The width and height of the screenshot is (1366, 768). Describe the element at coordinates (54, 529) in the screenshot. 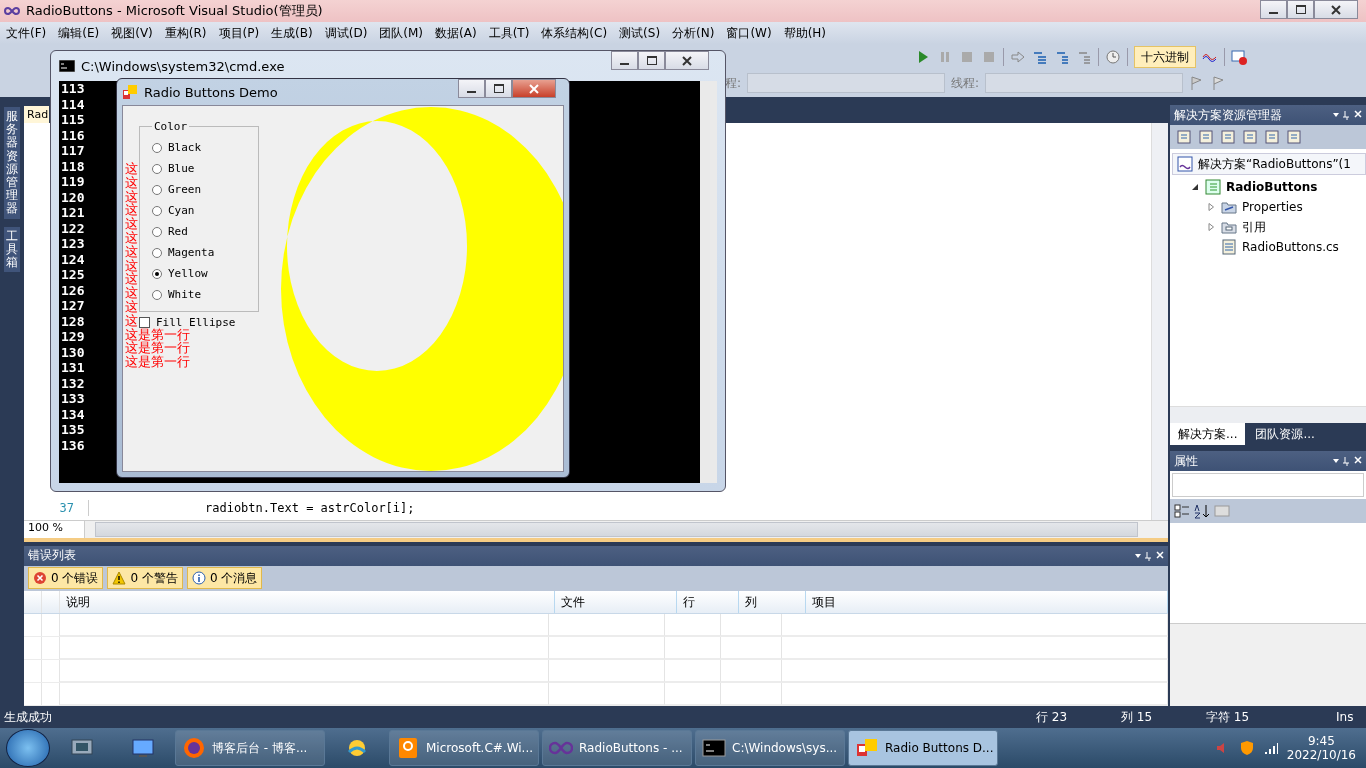

I see `zoom-dropdown: 100 %` at that location.